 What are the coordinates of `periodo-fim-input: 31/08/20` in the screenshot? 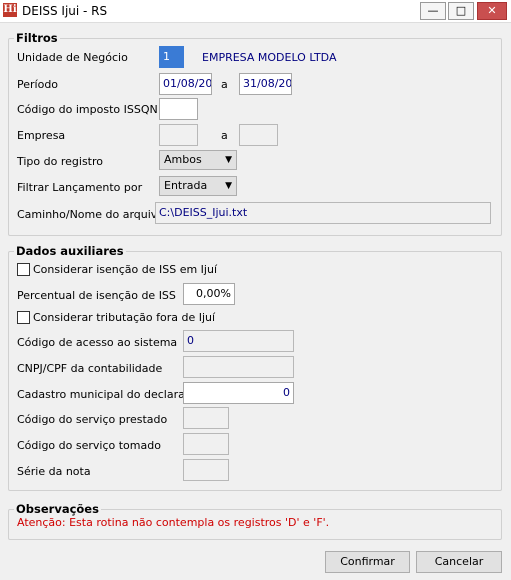 It's located at (265, 84).